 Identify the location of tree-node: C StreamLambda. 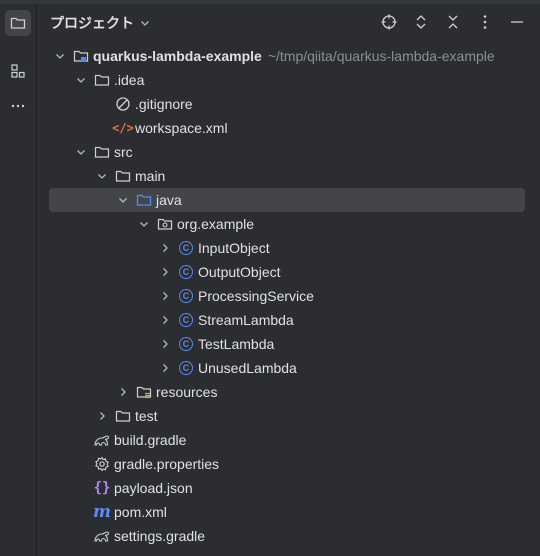
(288, 320).